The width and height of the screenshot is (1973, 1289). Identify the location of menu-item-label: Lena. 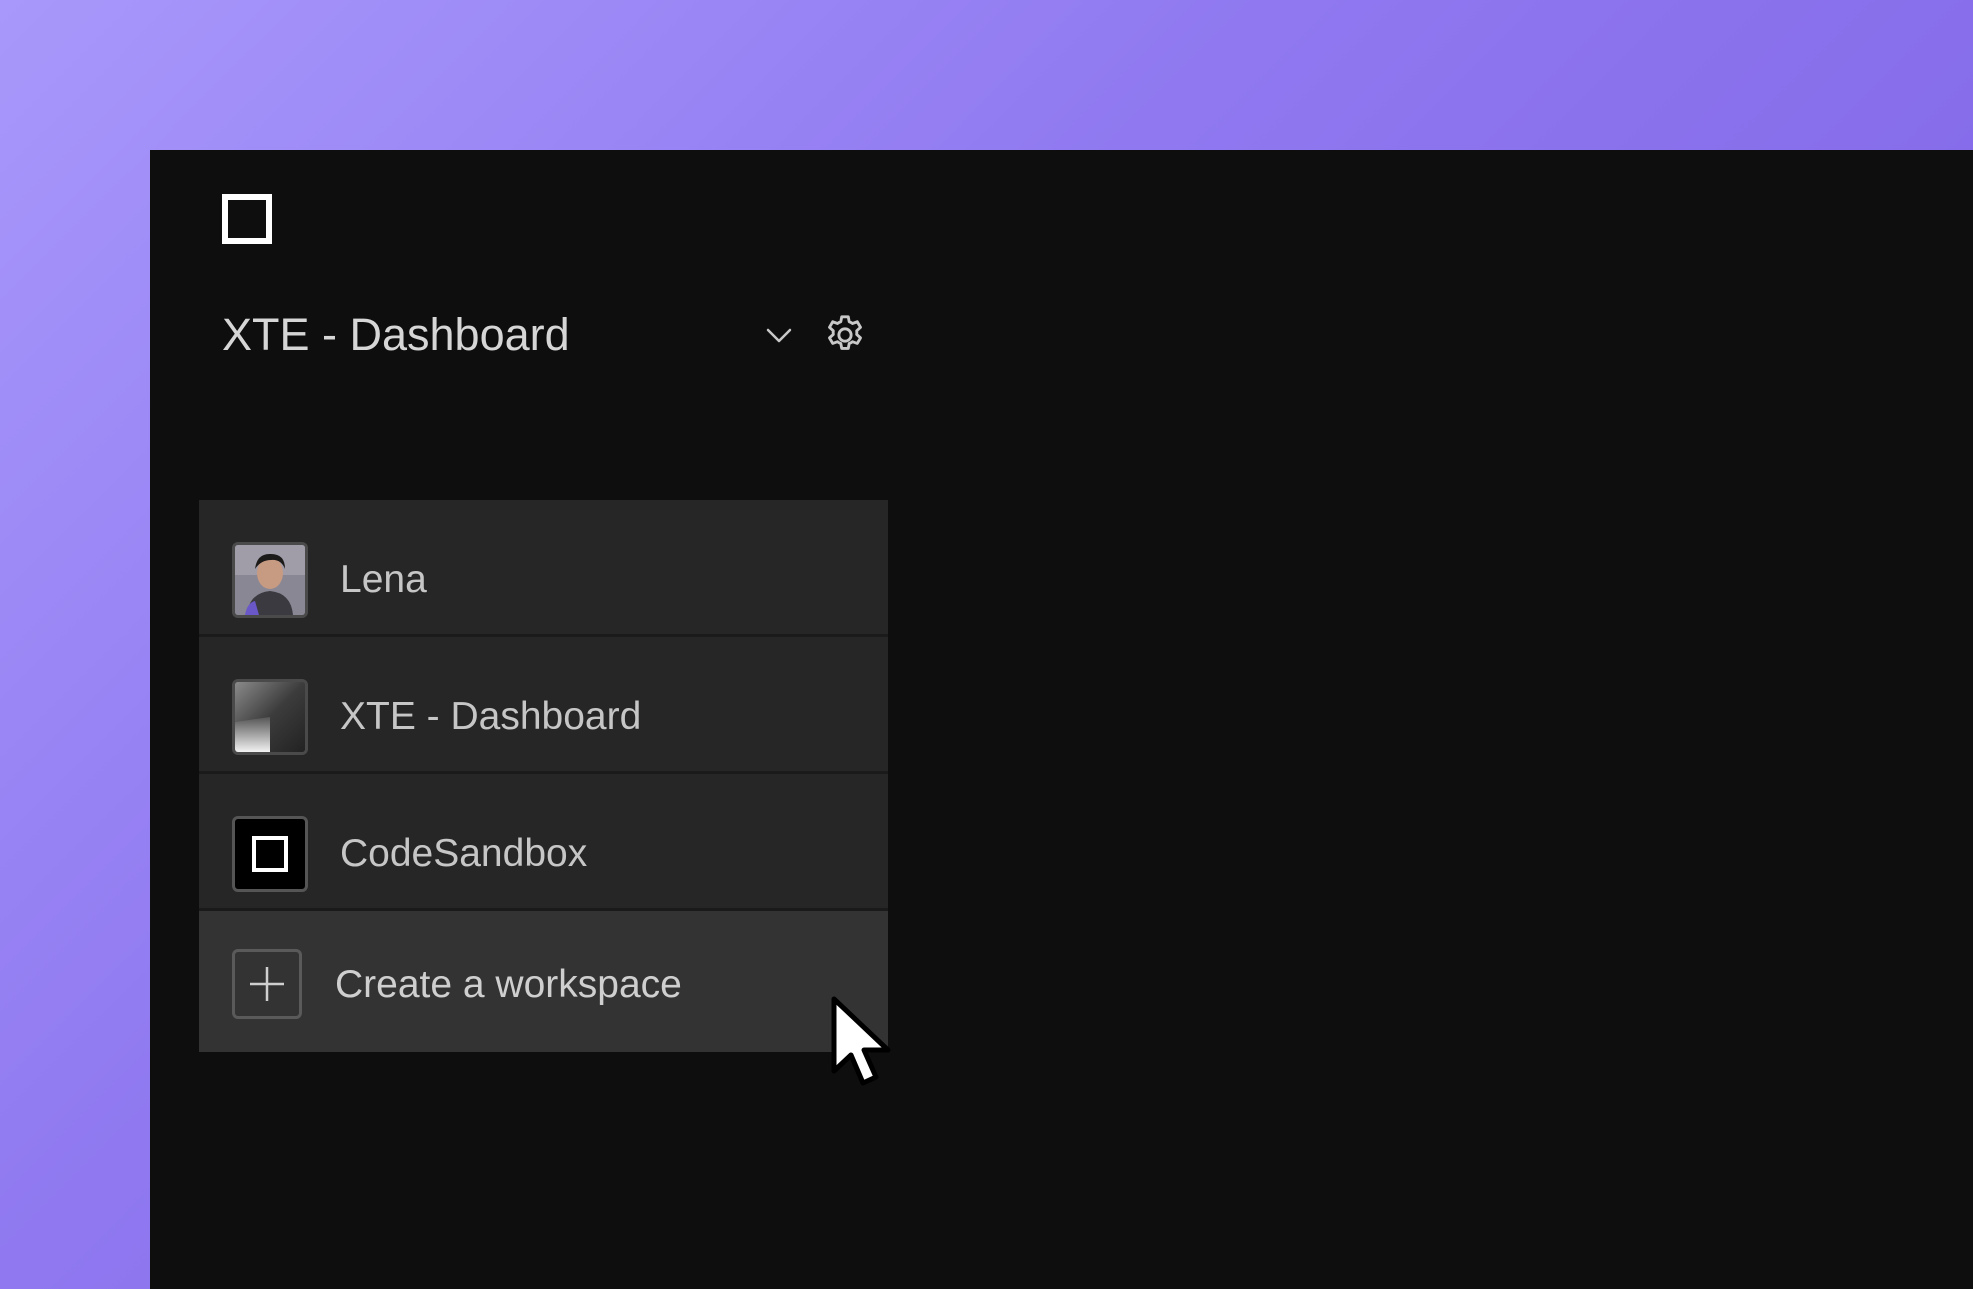
(383, 579).